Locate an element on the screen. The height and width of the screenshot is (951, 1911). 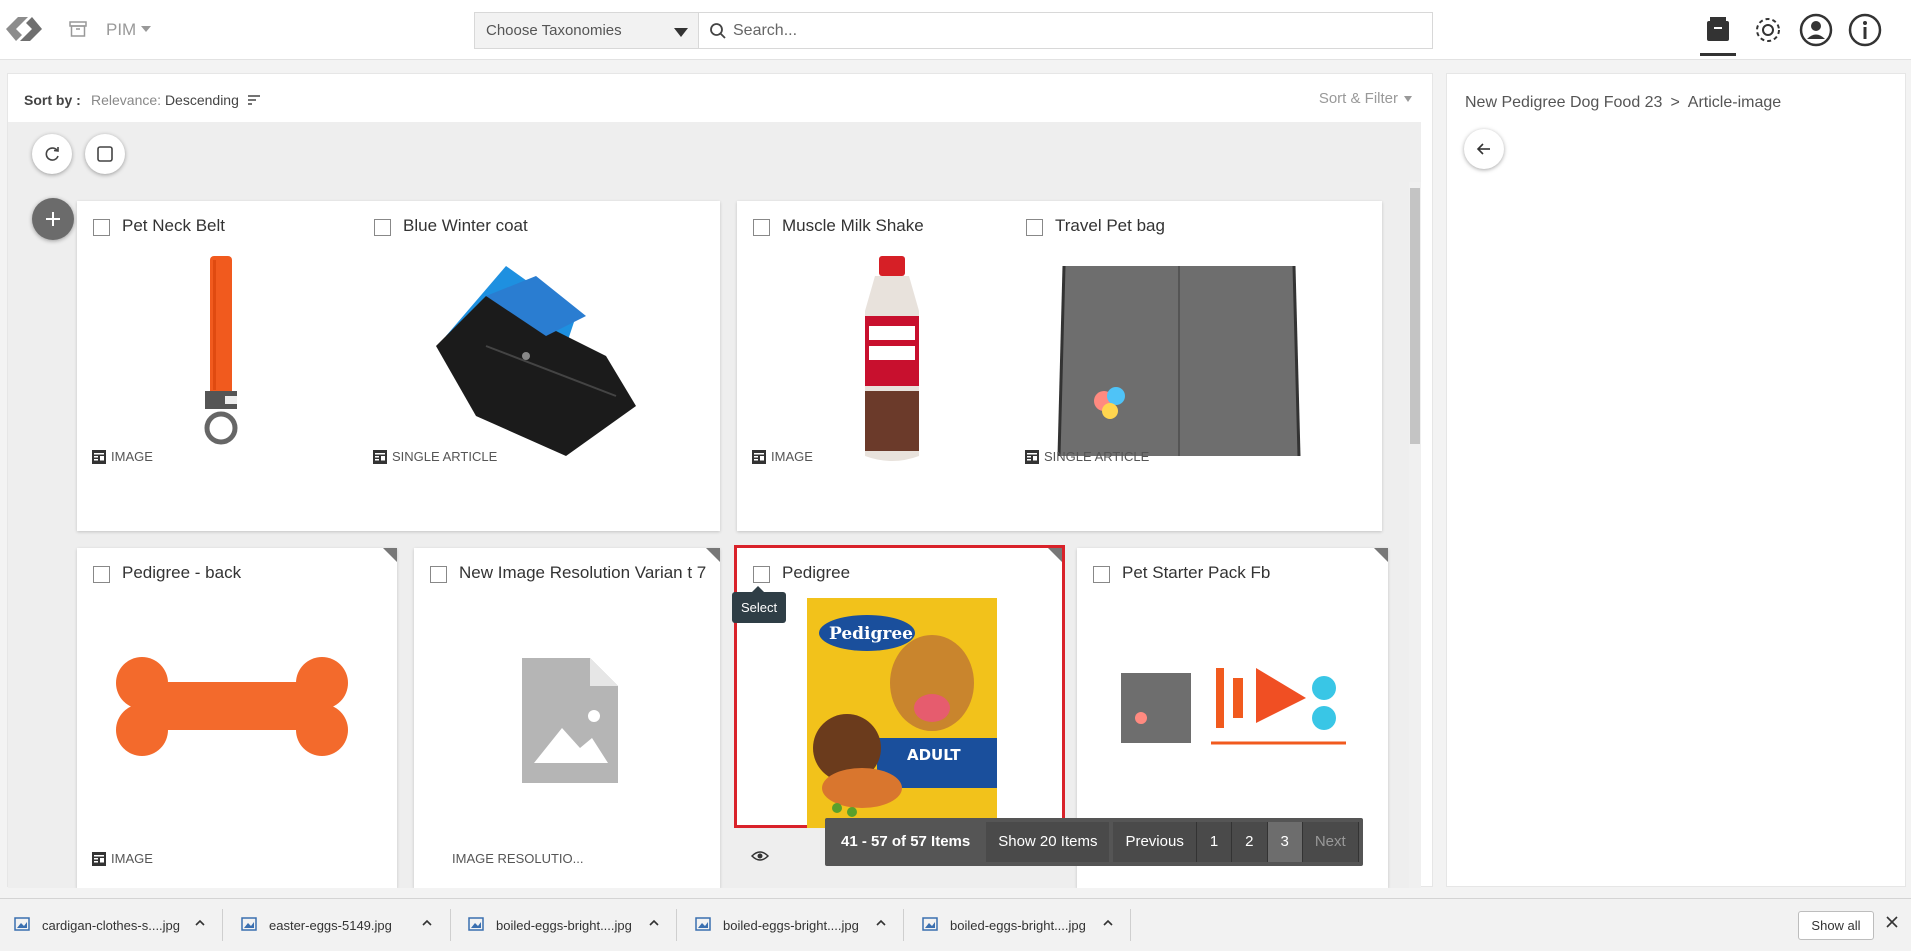
info-button is located at coordinates (1865, 30).